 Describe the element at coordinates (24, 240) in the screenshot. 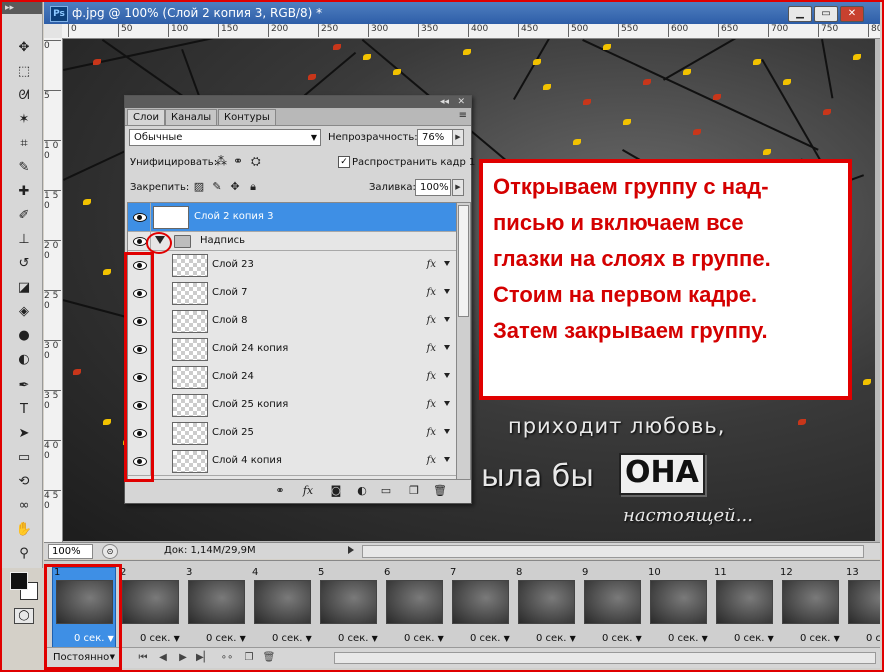

I see `clone-stamp-tool-icon: ⊥` at that location.